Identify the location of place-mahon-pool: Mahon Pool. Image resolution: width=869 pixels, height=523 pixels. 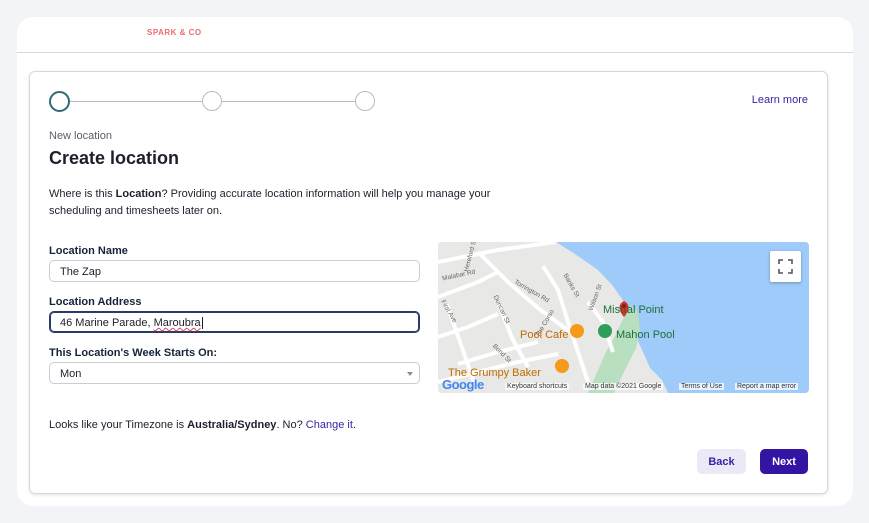
(645, 335).